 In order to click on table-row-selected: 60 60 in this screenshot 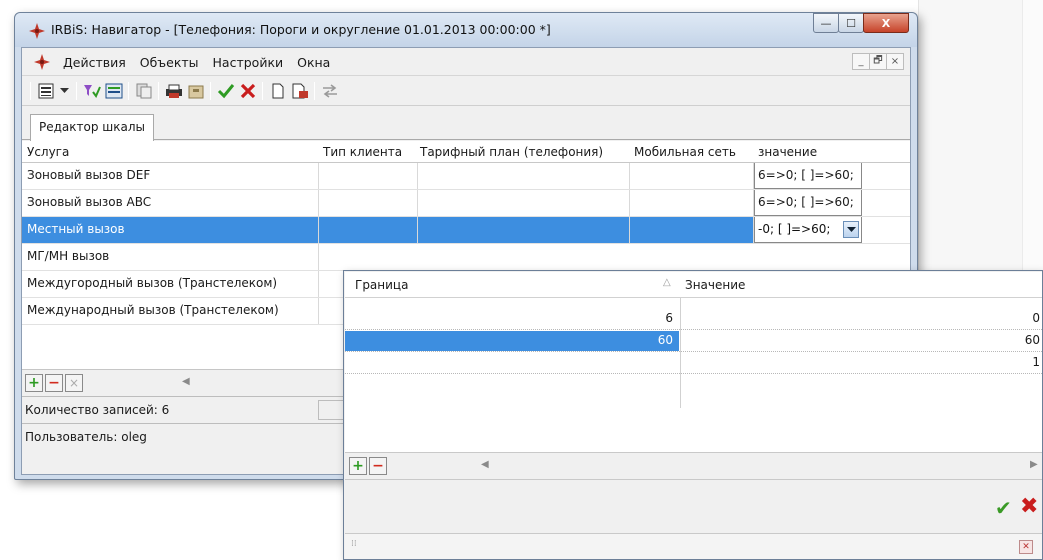, I will do `click(693, 341)`.